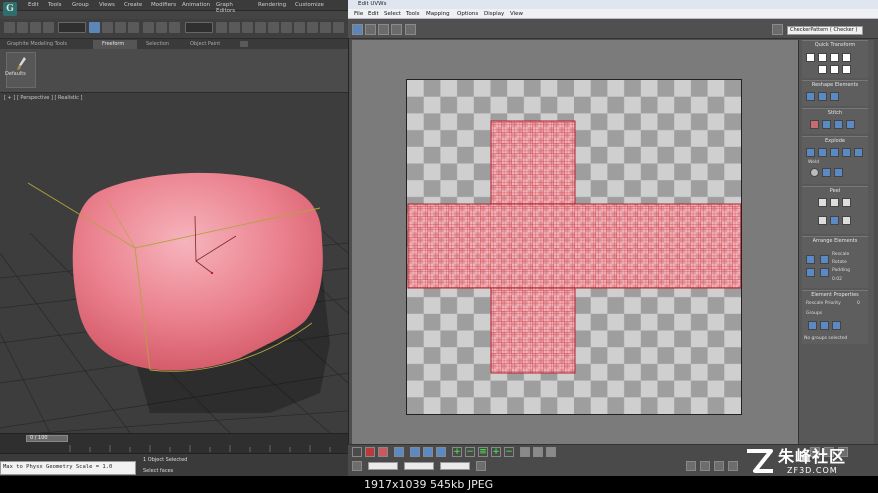 This screenshot has width=878, height=493. Describe the element at coordinates (113, 44) in the screenshot. I see `ribbon-tab-freeform: Freeform` at that location.